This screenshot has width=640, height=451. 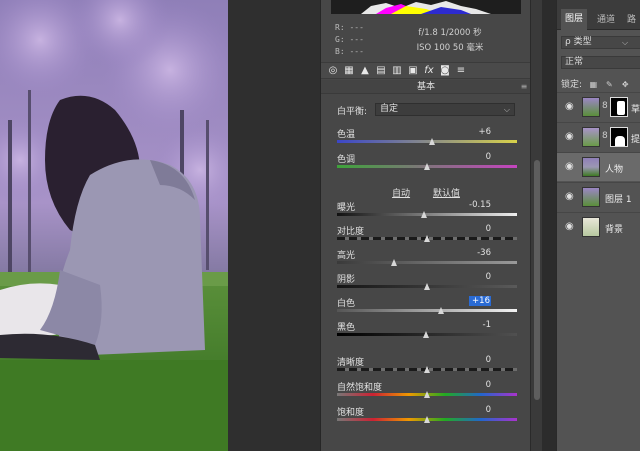 I want to click on shadows-label: 阴影, so click(x=346, y=280).